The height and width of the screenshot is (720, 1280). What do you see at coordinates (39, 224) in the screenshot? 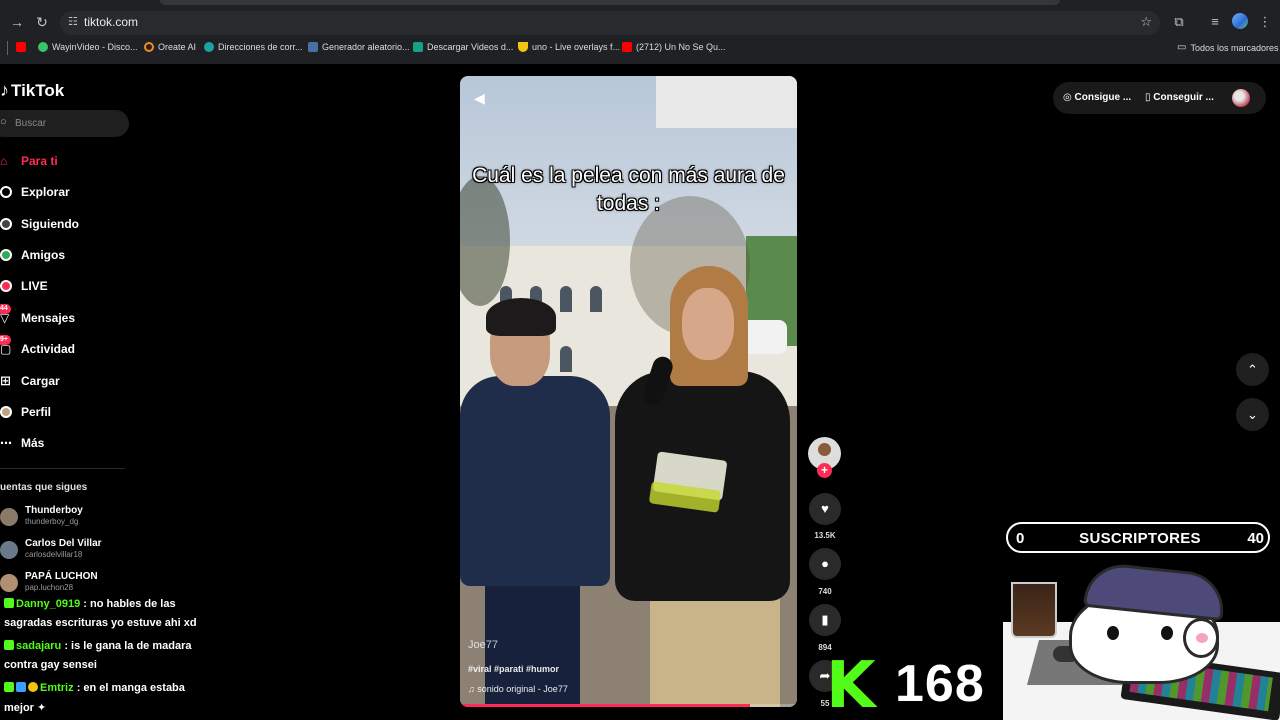
I see `nav-following: Siguiendo` at bounding box center [39, 224].